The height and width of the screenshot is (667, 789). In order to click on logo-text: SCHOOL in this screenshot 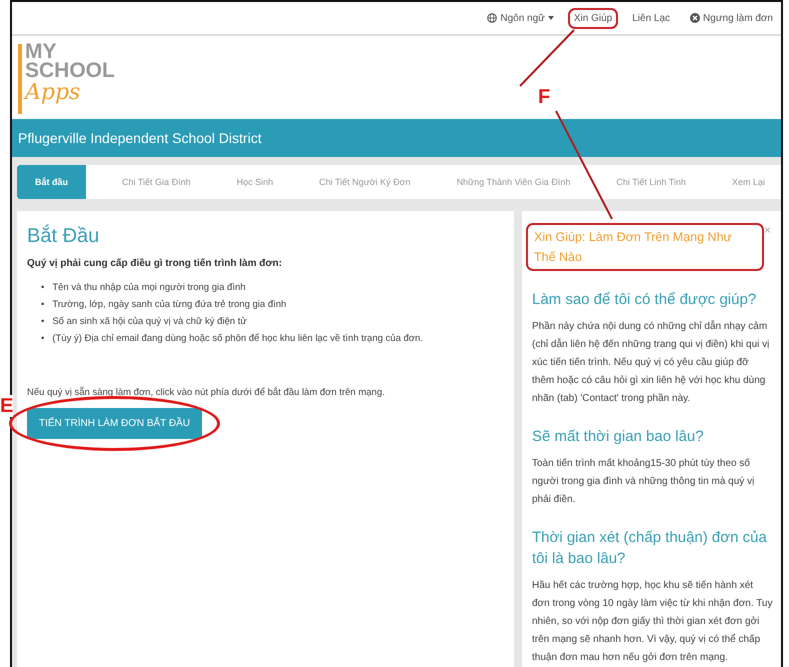, I will do `click(70, 70)`.